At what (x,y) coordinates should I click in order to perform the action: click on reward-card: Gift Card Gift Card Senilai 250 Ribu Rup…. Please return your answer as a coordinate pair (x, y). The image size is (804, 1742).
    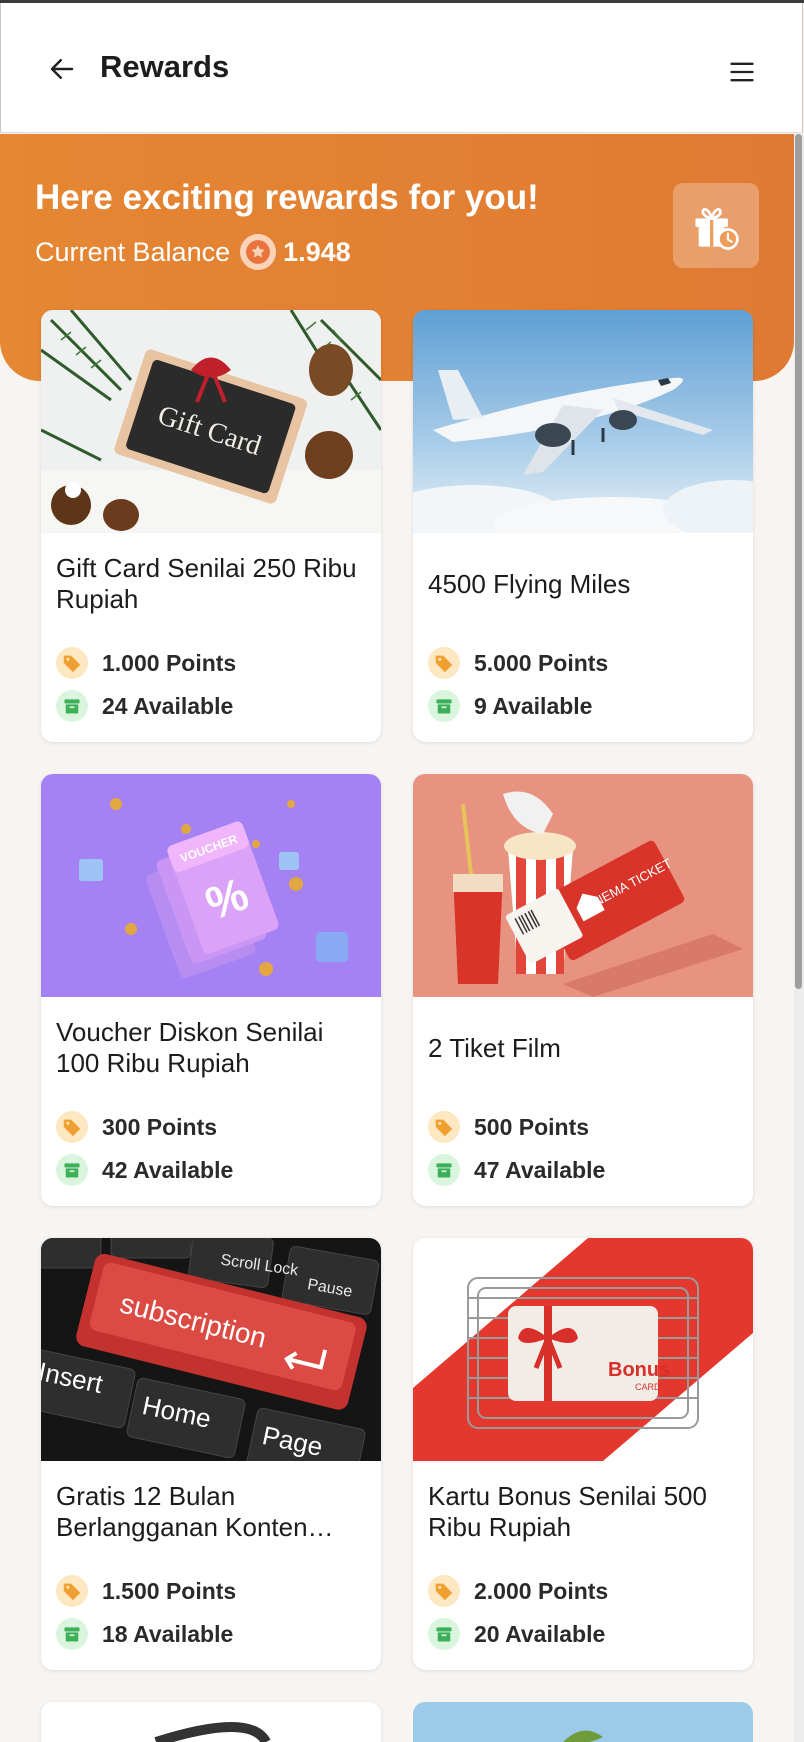
    Looking at the image, I should click on (211, 526).